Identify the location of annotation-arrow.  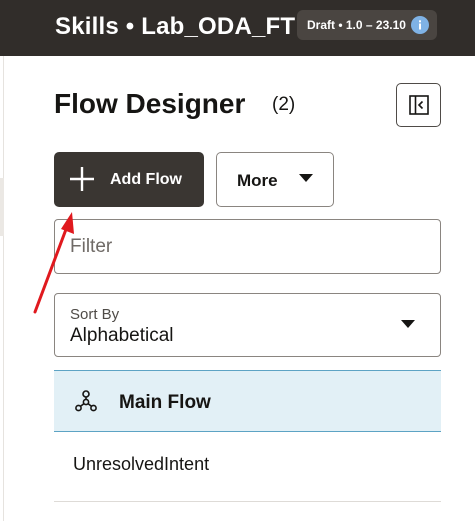
(53, 263).